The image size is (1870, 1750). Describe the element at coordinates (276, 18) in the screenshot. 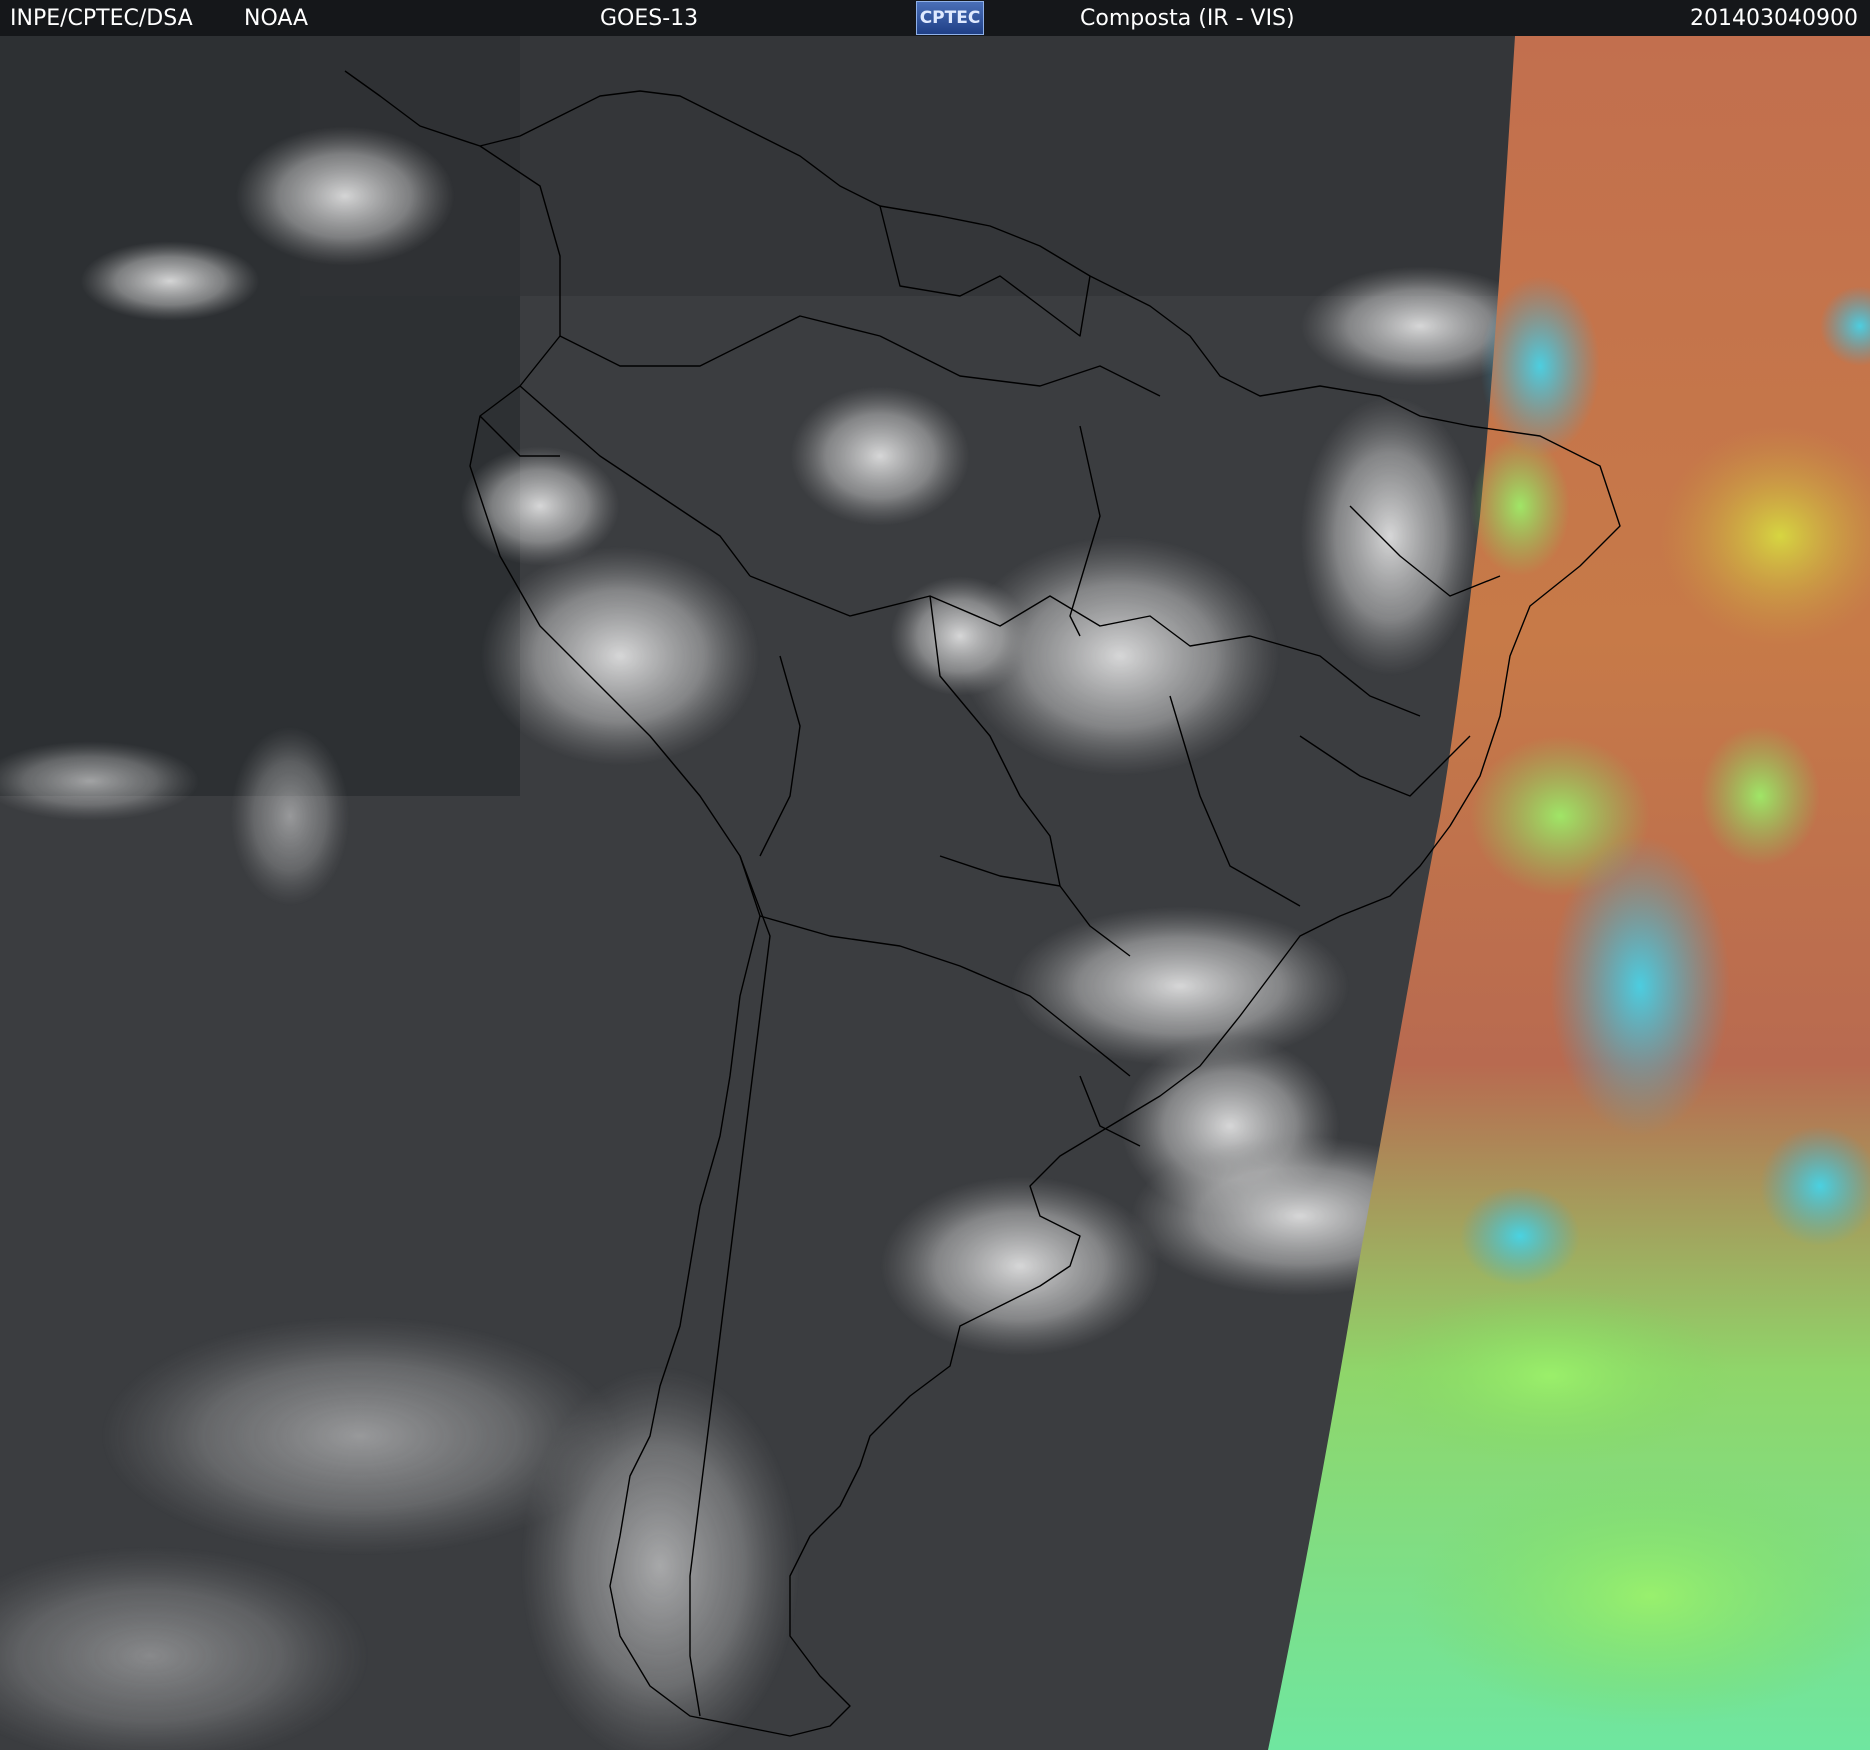

I see `agency-label: NOAA` at that location.